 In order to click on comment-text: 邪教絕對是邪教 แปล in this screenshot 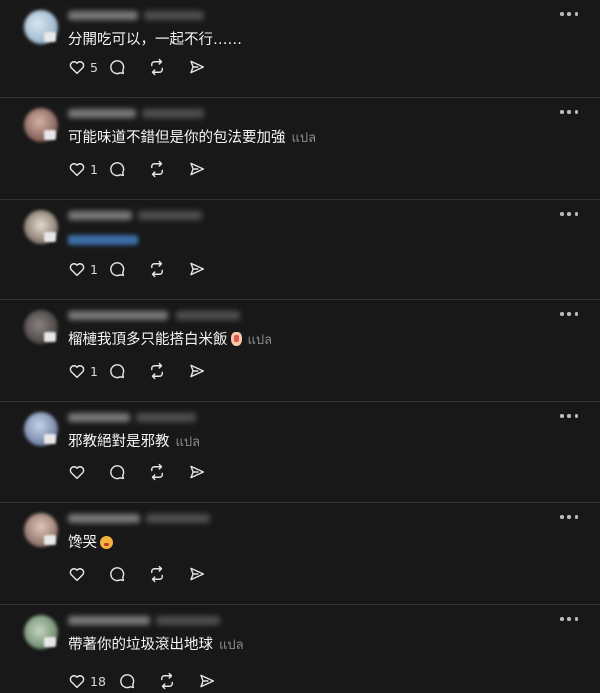, I will do `click(134, 442)`.